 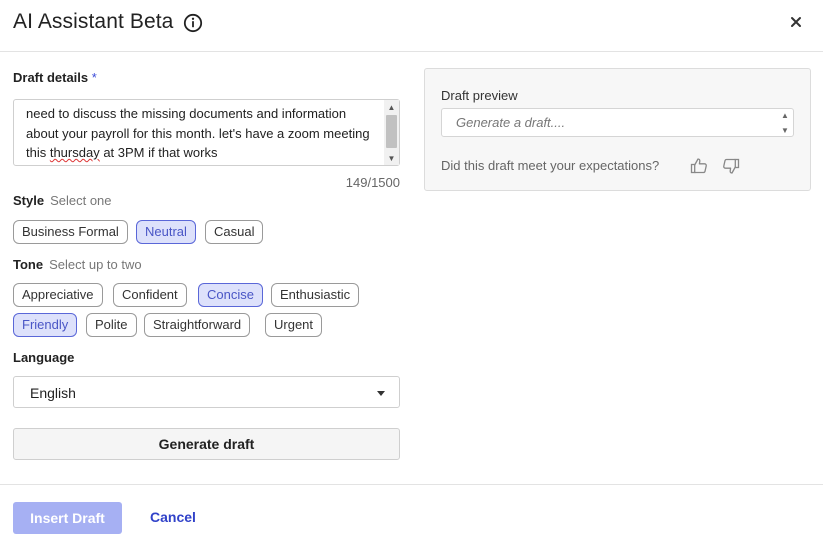 I want to click on scroll-down-arrow-icon: ▼, so click(x=391, y=158).